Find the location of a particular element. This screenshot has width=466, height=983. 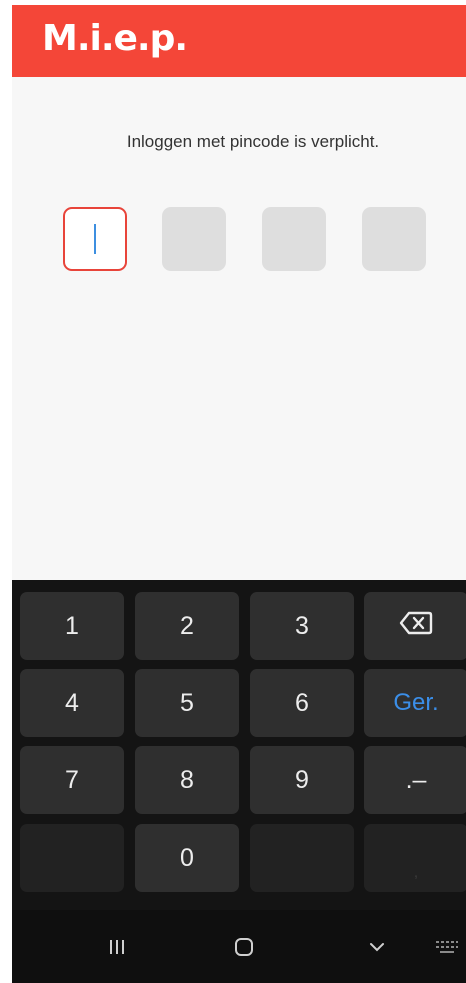

backspace-icon is located at coordinates (416, 626).